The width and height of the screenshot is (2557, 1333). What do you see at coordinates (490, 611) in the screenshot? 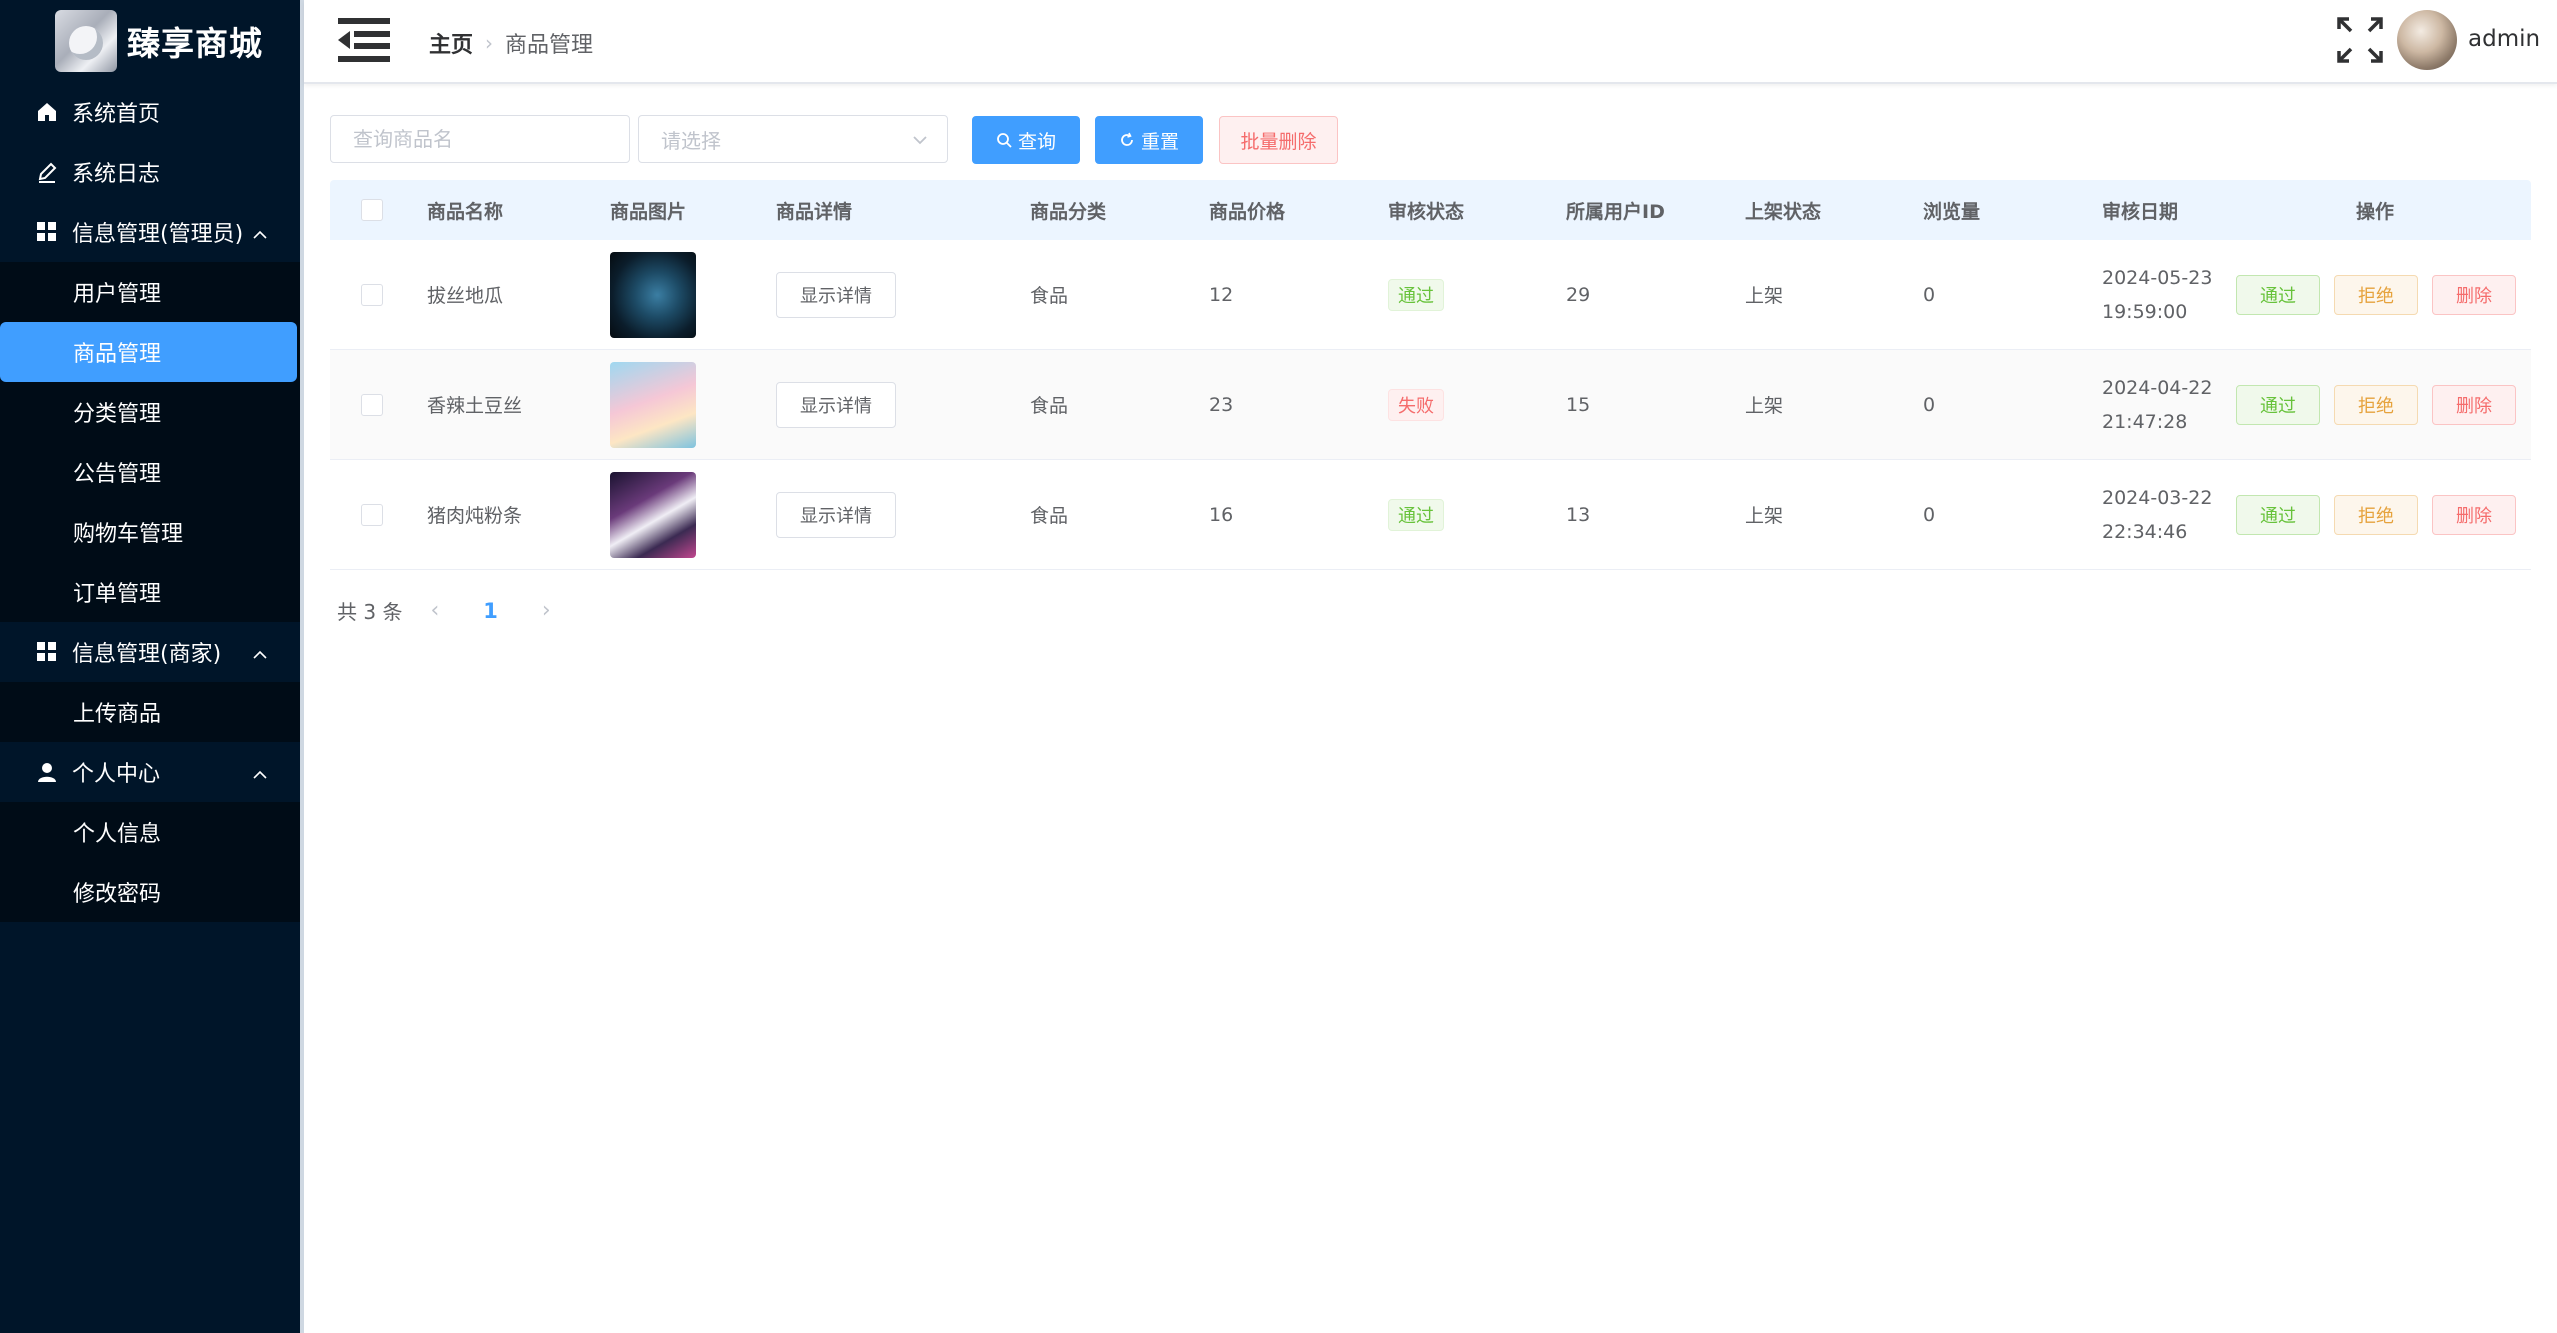
I see `page-number: 1` at bounding box center [490, 611].